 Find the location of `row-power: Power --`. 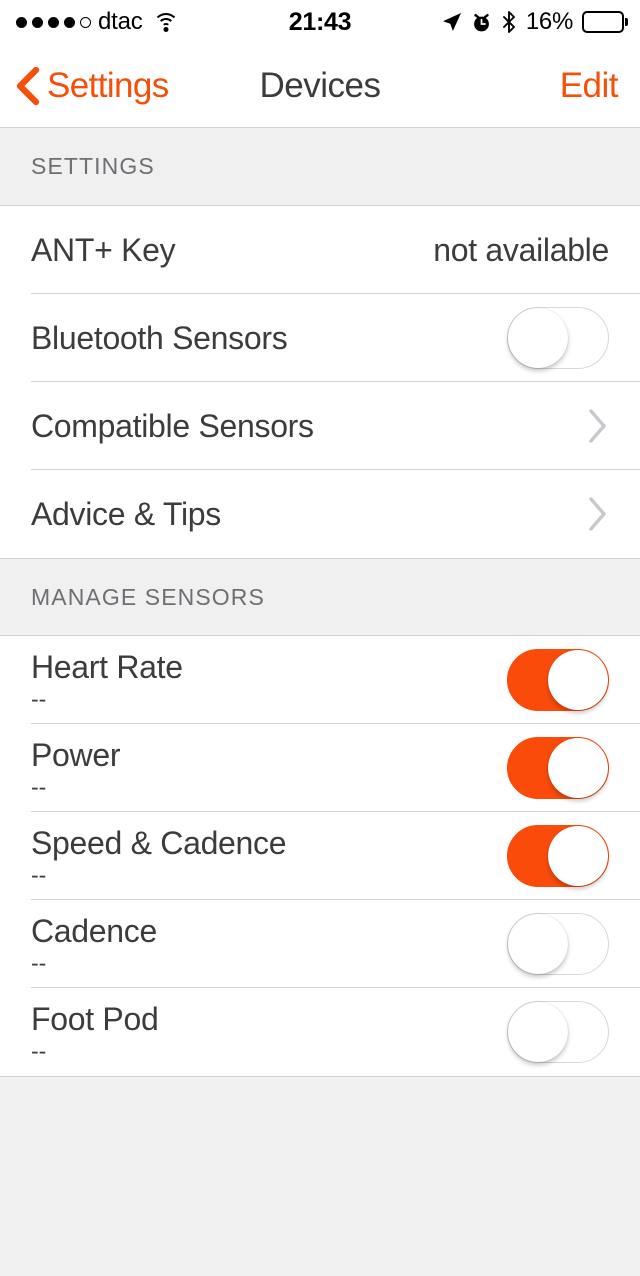

row-power: Power -- is located at coordinates (320, 768).